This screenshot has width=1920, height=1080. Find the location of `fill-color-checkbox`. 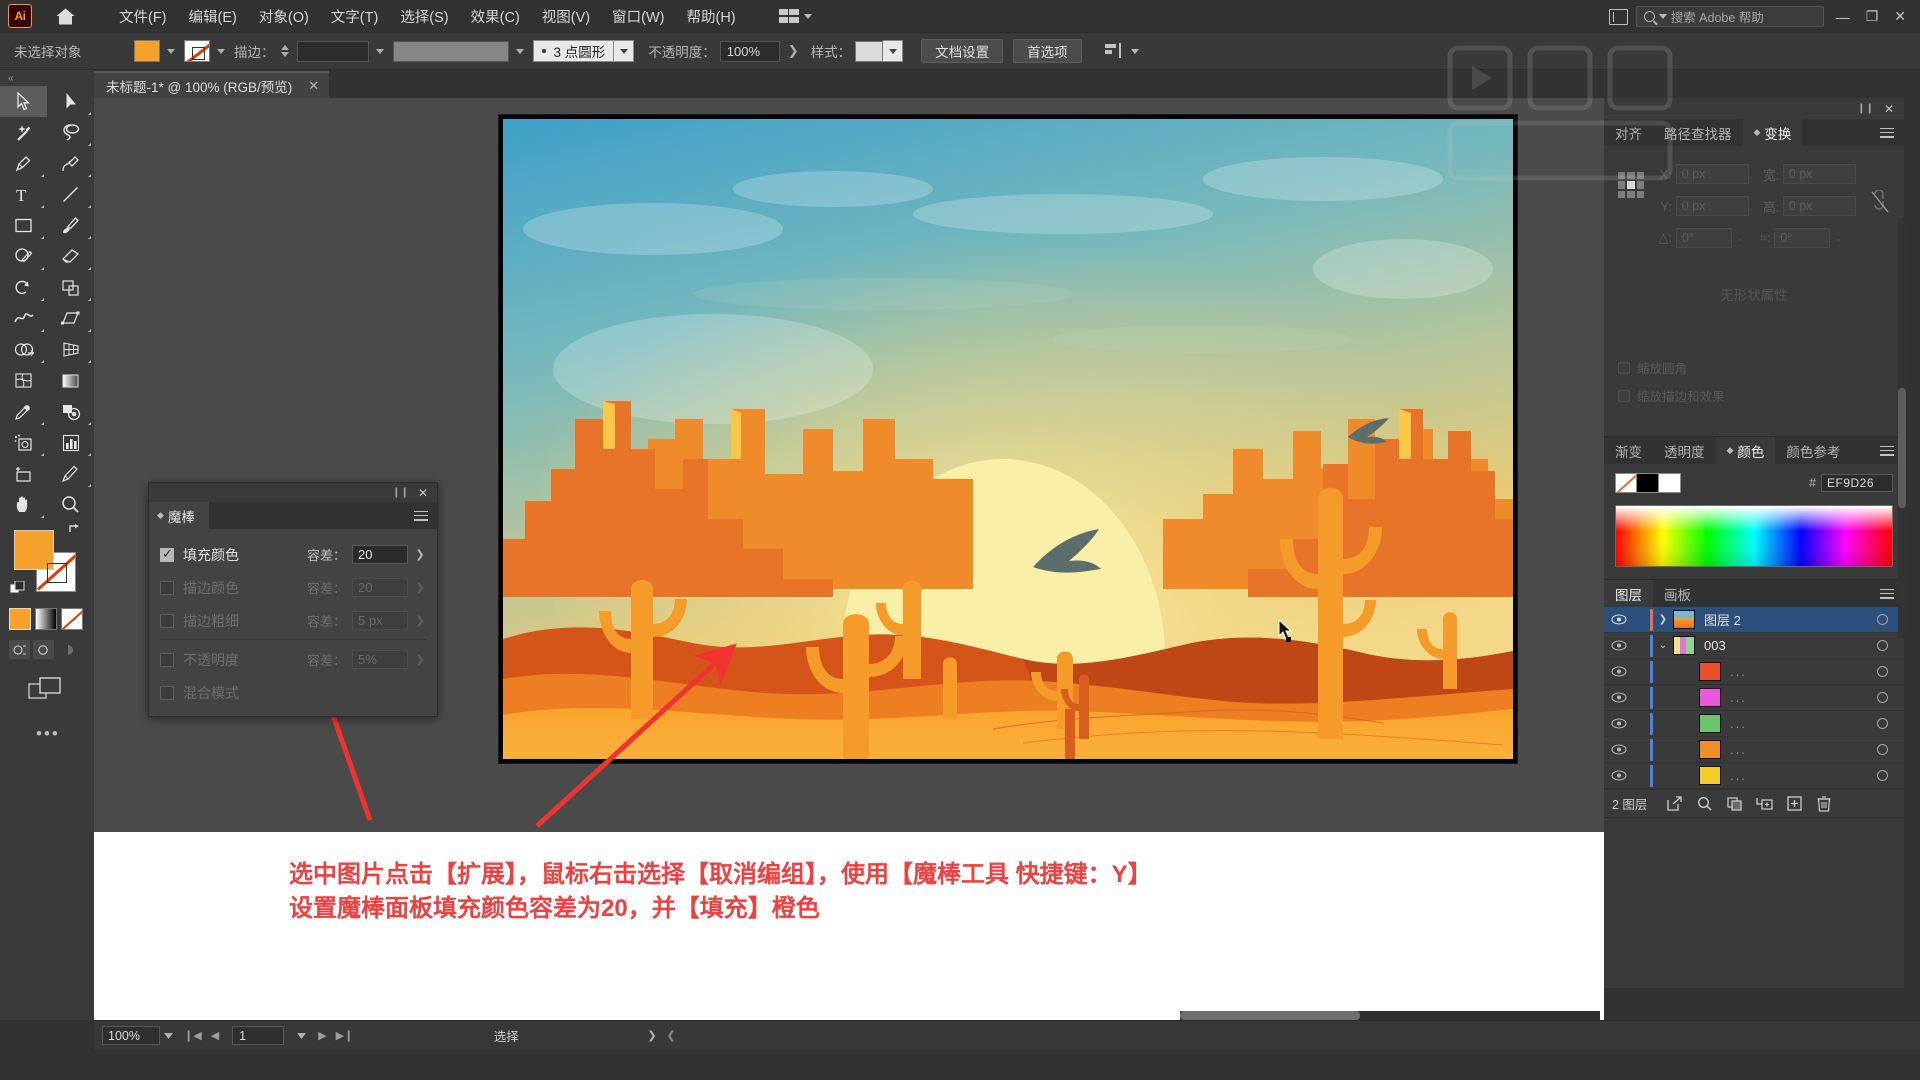

fill-color-checkbox is located at coordinates (167, 554).